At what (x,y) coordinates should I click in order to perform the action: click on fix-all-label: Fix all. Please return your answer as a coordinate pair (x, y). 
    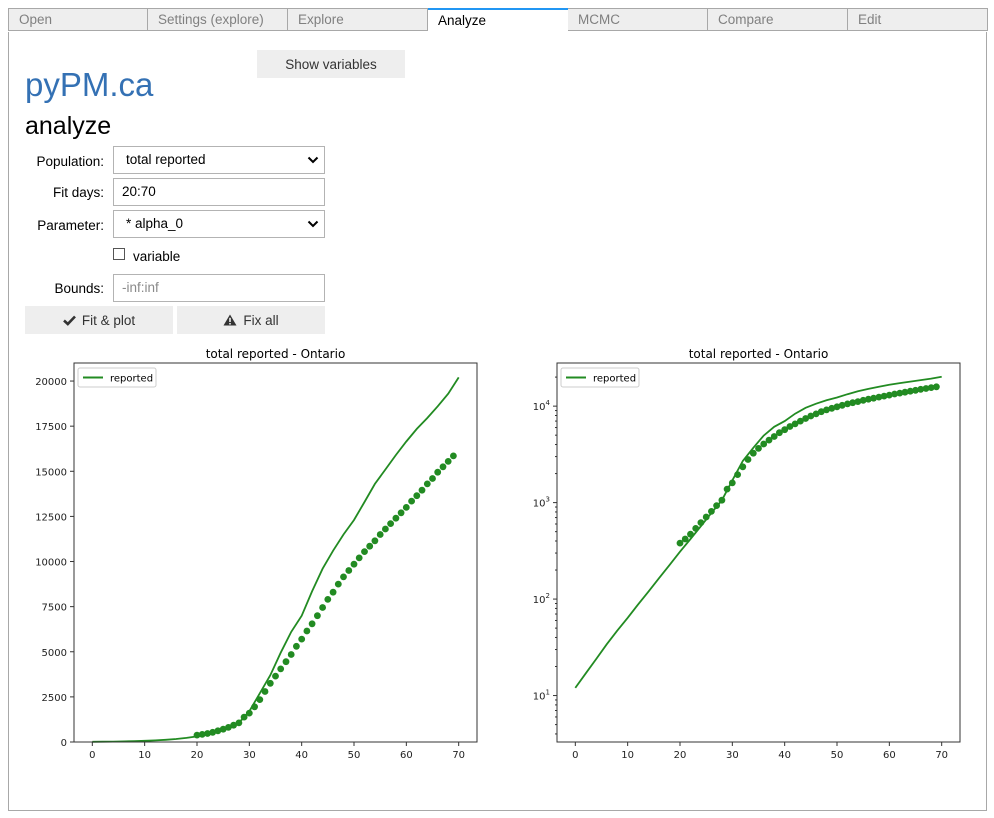
    Looking at the image, I should click on (261, 320).